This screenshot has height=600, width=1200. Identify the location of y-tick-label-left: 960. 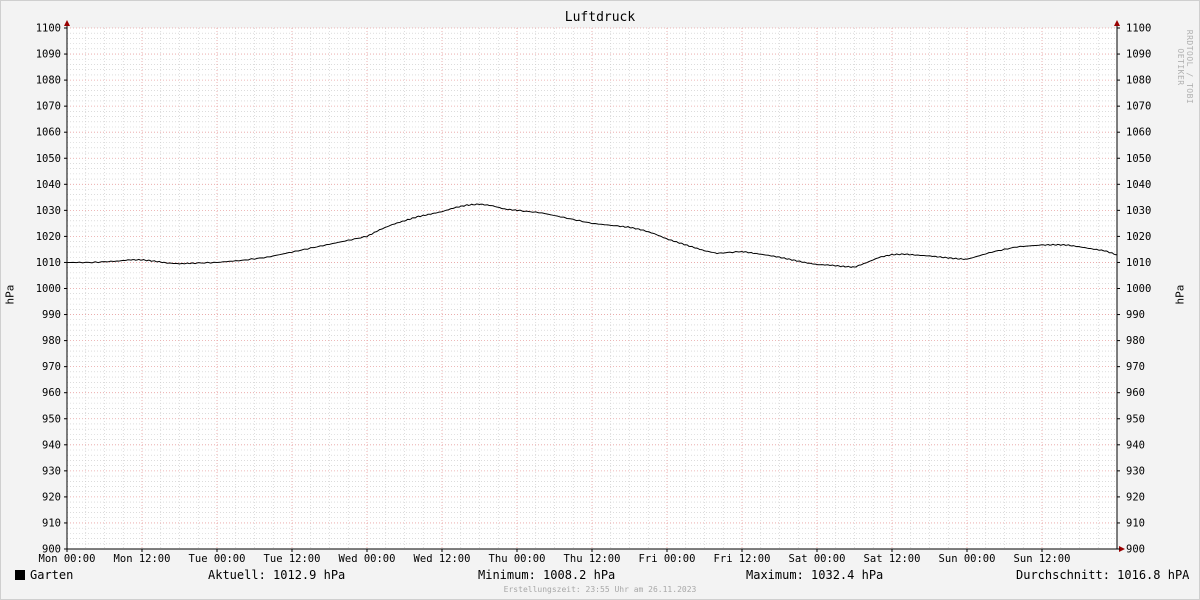
(51, 393).